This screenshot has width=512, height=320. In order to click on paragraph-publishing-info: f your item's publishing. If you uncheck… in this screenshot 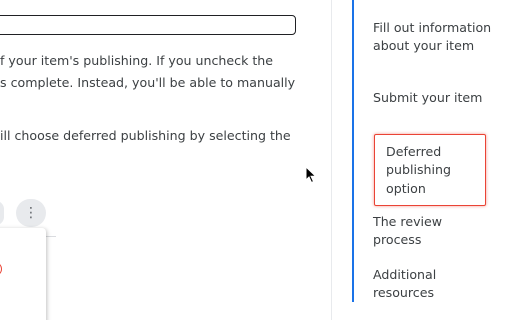, I will do `click(147, 72)`.